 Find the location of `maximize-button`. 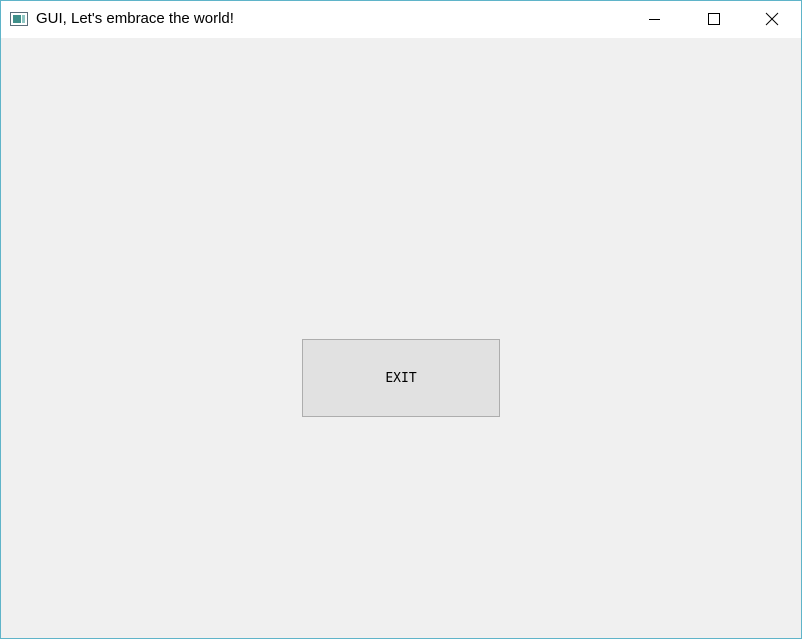

maximize-button is located at coordinates (714, 19).